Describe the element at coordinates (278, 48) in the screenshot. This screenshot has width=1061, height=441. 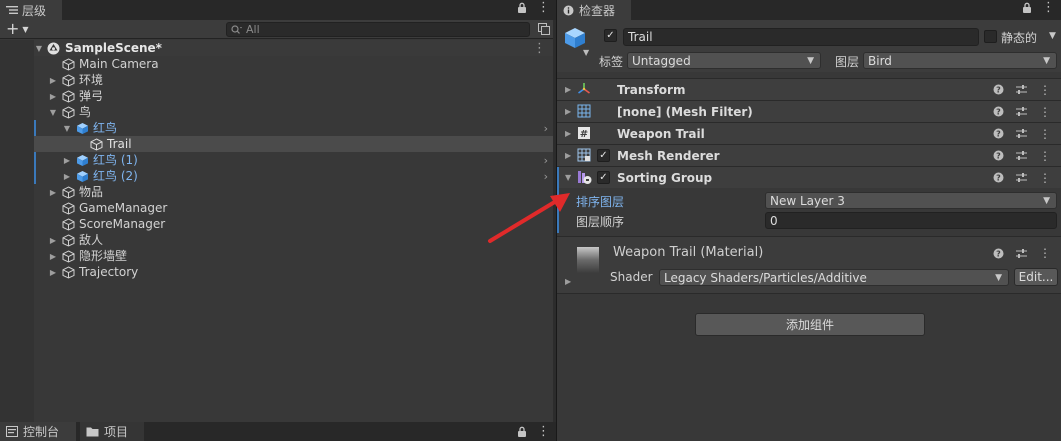
I see `scene-row: ▼ SampleScene* ⋮` at that location.